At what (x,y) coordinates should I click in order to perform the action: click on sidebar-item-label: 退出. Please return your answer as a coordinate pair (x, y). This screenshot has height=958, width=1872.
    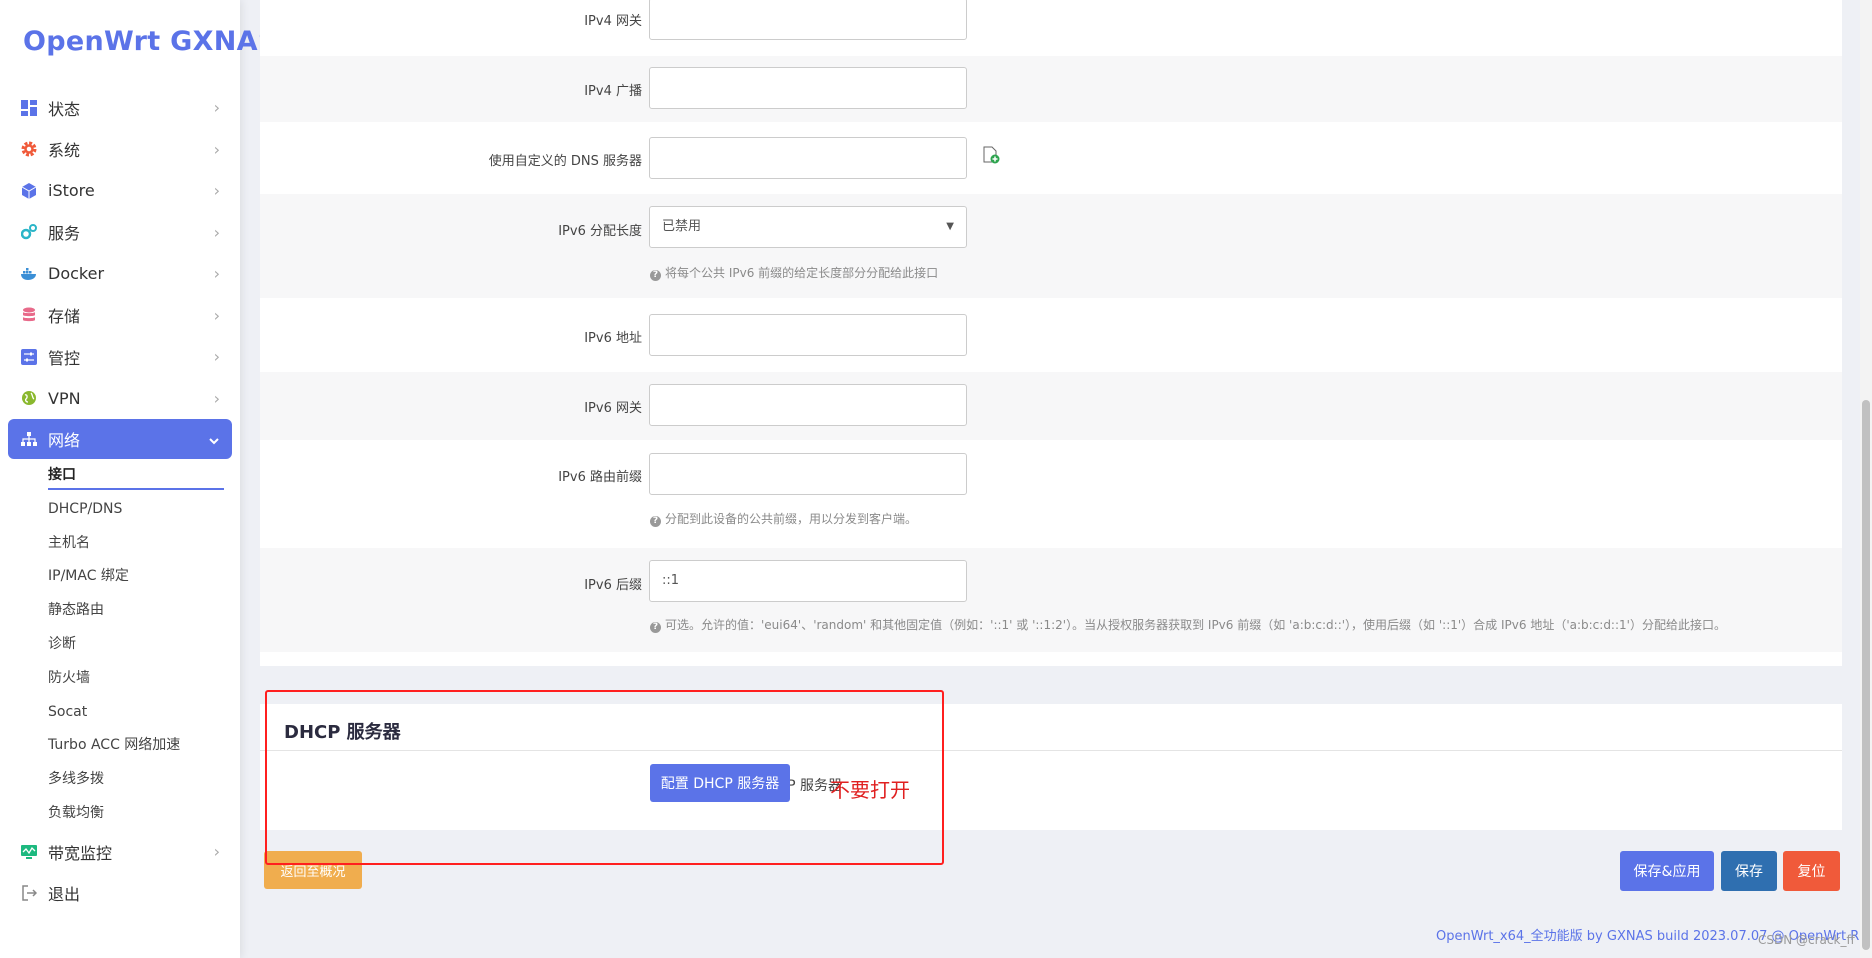
    Looking at the image, I should click on (64, 895).